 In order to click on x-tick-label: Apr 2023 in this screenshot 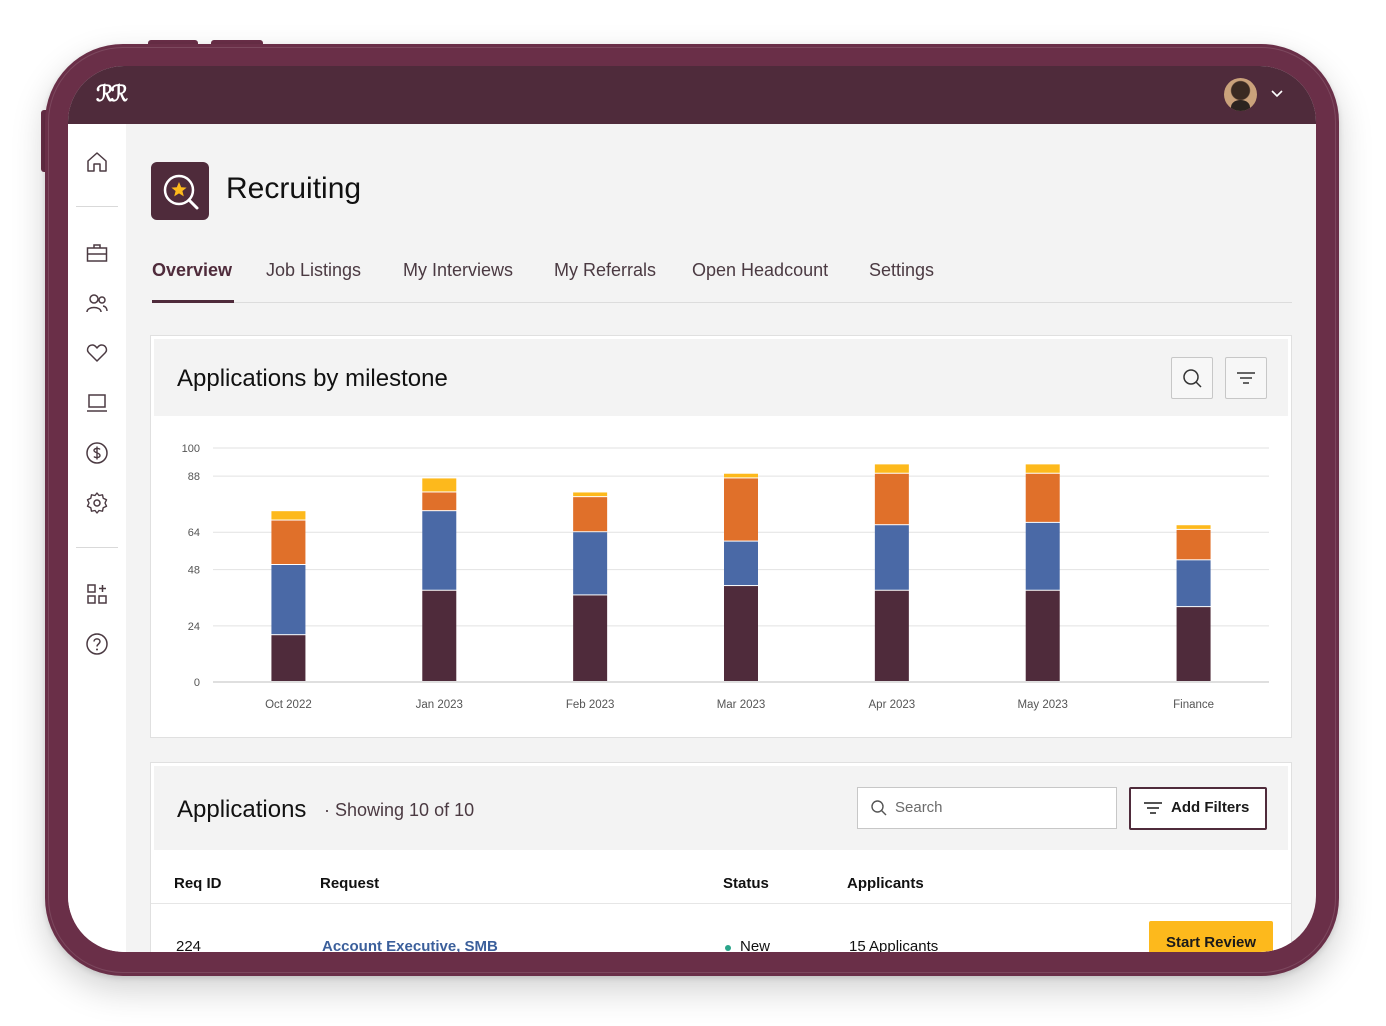, I will do `click(892, 705)`.